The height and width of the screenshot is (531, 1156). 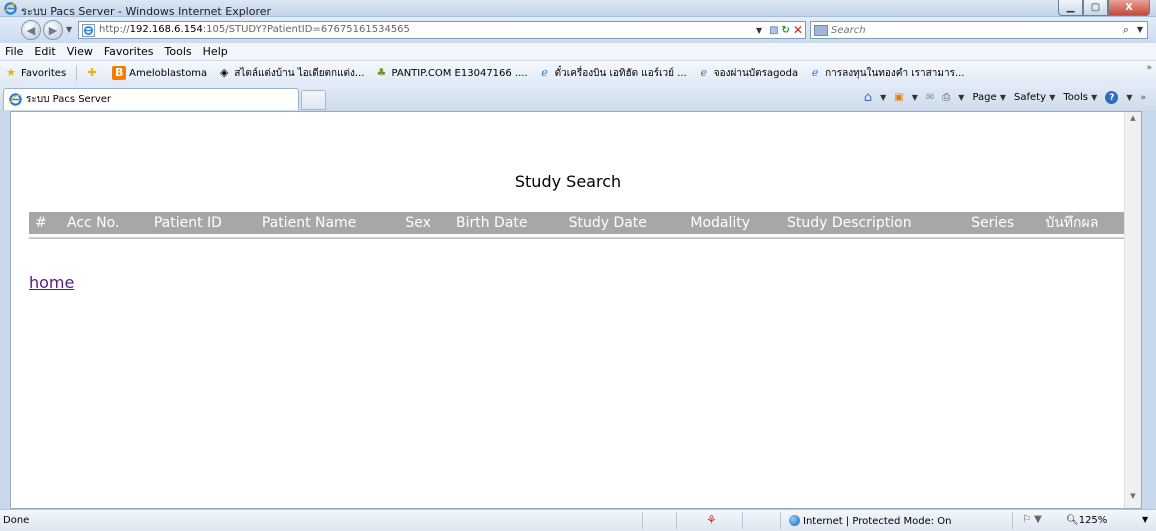 I want to click on table-divider, so click(x=578, y=238).